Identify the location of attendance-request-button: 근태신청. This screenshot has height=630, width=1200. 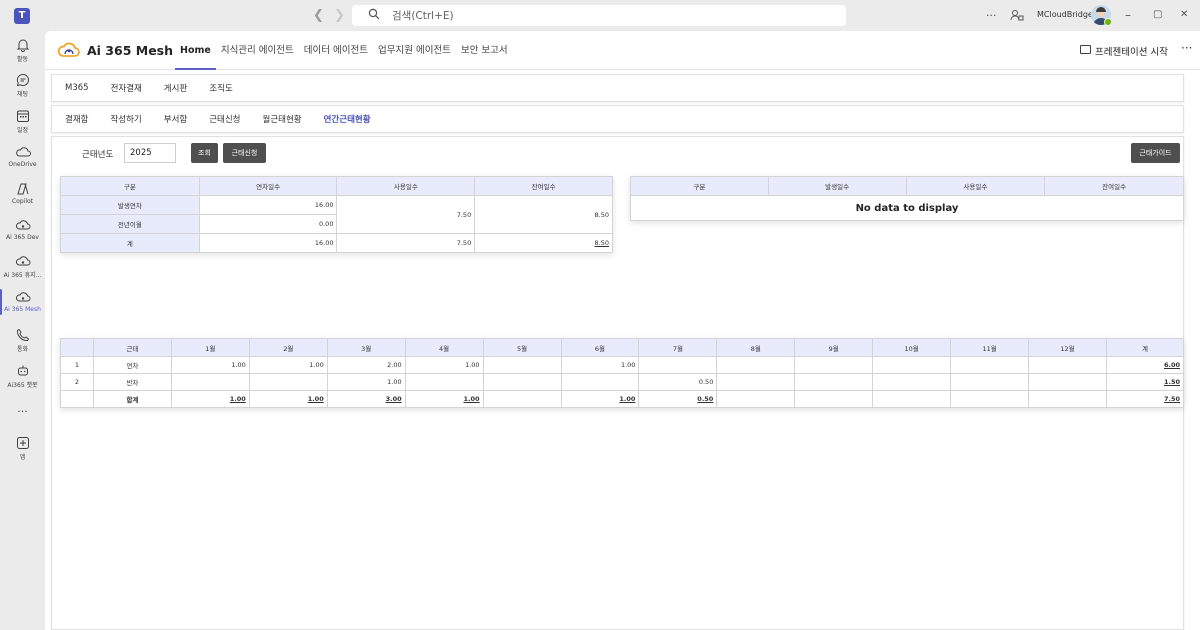
(244, 153).